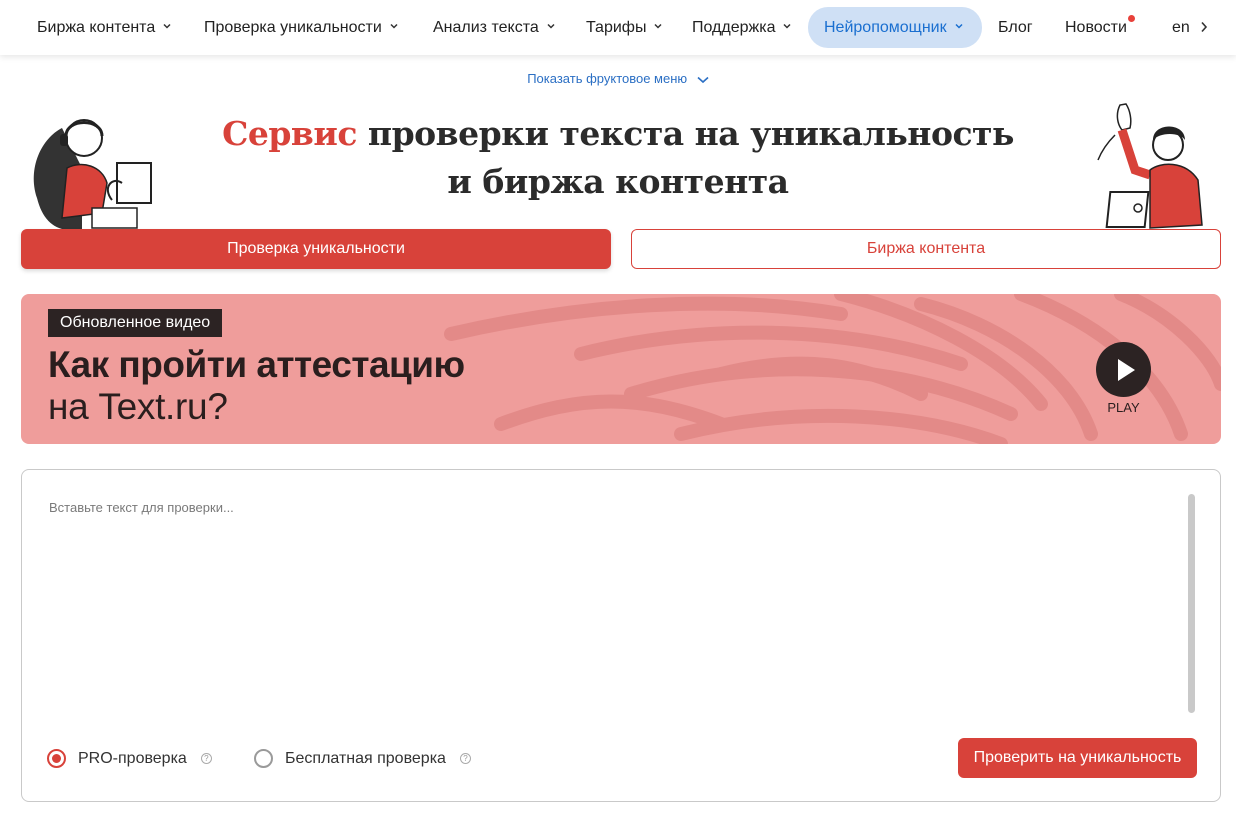  I want to click on tab-uniqueness-check: Проверка уникальности, so click(316, 249).